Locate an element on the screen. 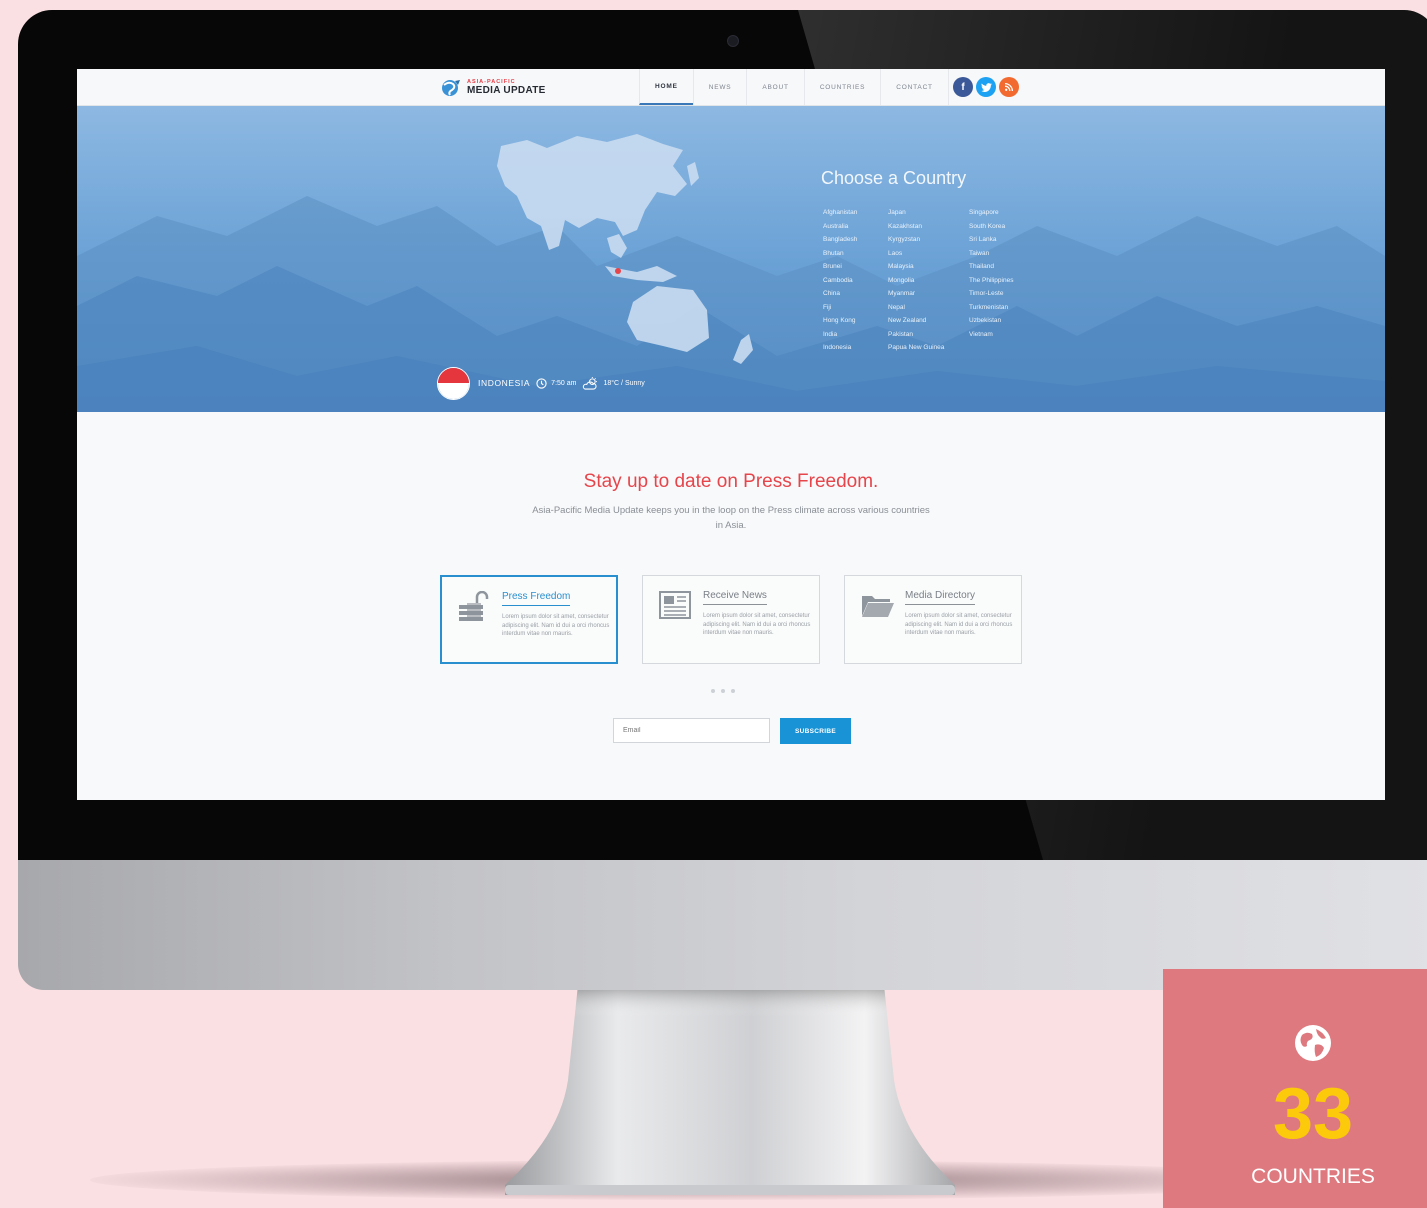  nav-home: HOME is located at coordinates (666, 87).